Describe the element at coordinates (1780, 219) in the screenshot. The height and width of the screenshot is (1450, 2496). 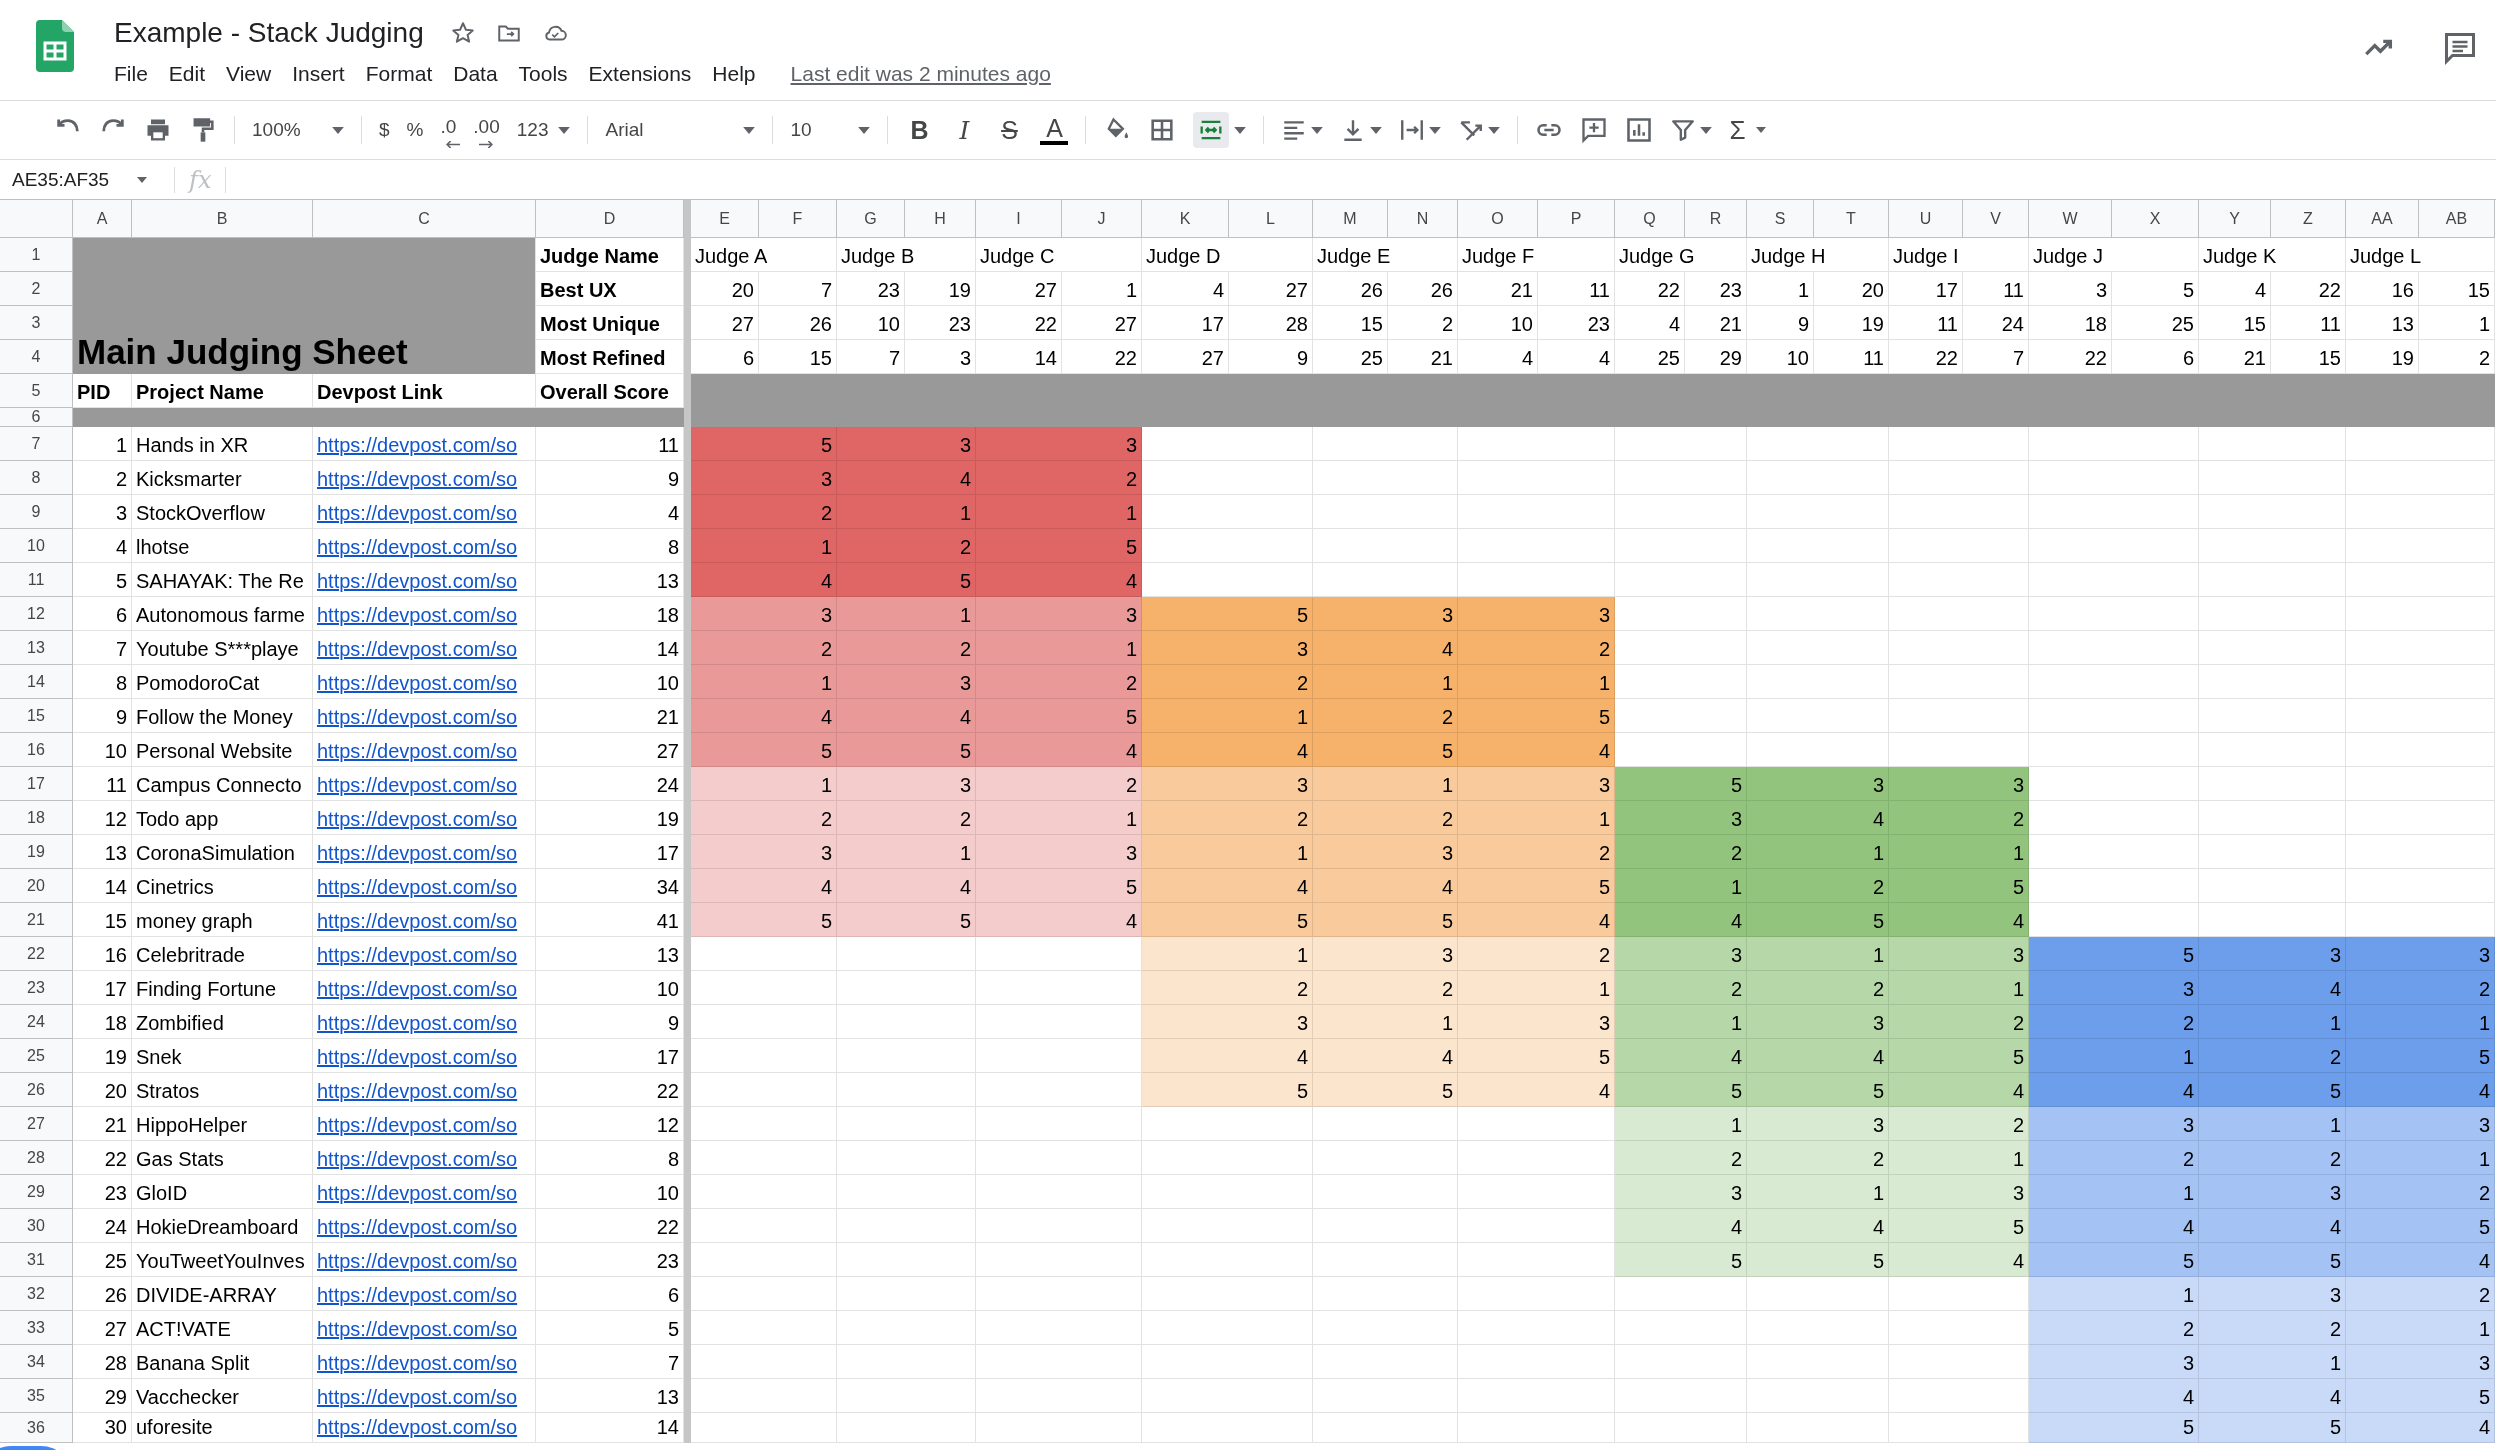
I see `column-header: S` at that location.